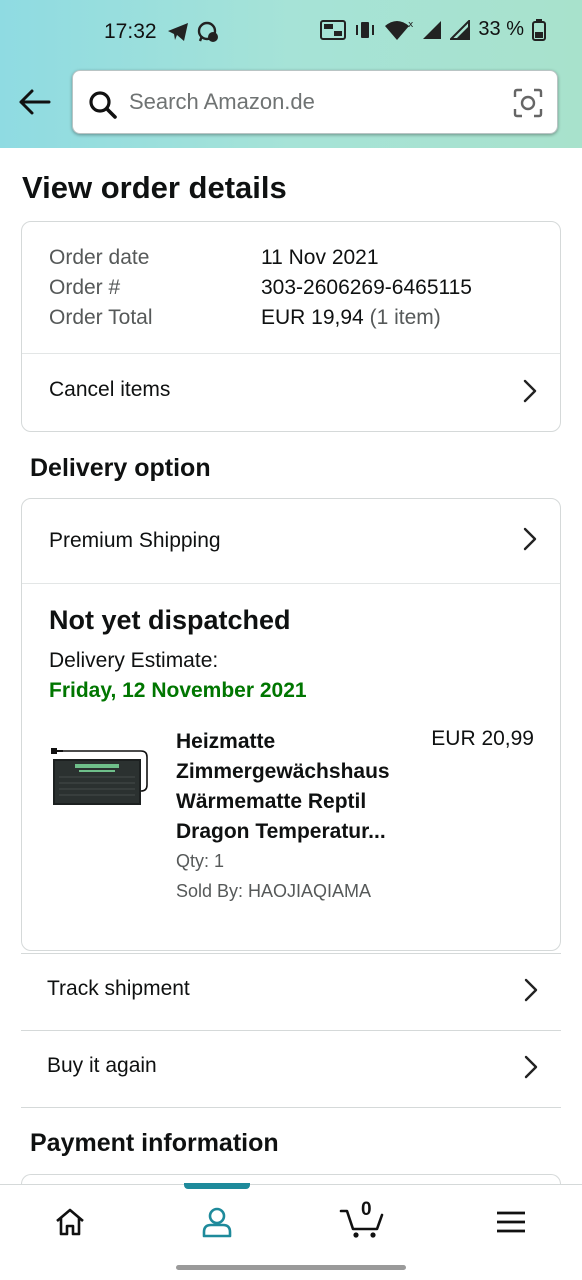  I want to click on premium-shipping-row: Premium Shipping, so click(291, 541).